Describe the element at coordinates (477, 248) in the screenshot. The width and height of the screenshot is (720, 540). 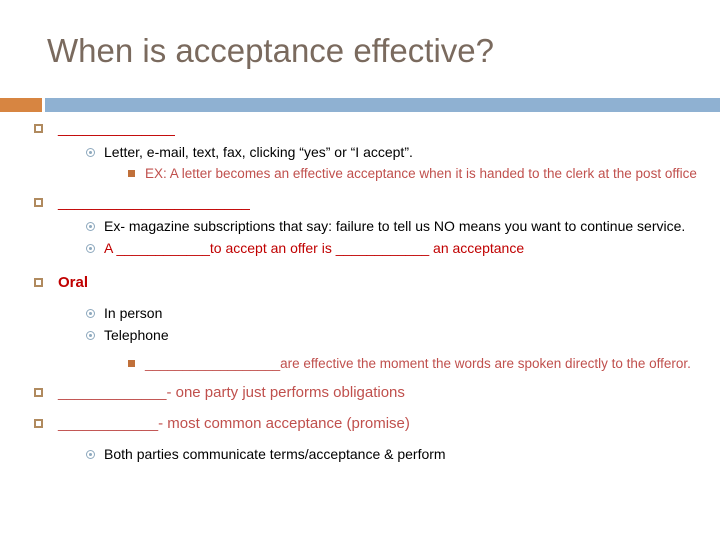
I see `bullet-item-2-sub-2-suffix: an acceptance` at that location.